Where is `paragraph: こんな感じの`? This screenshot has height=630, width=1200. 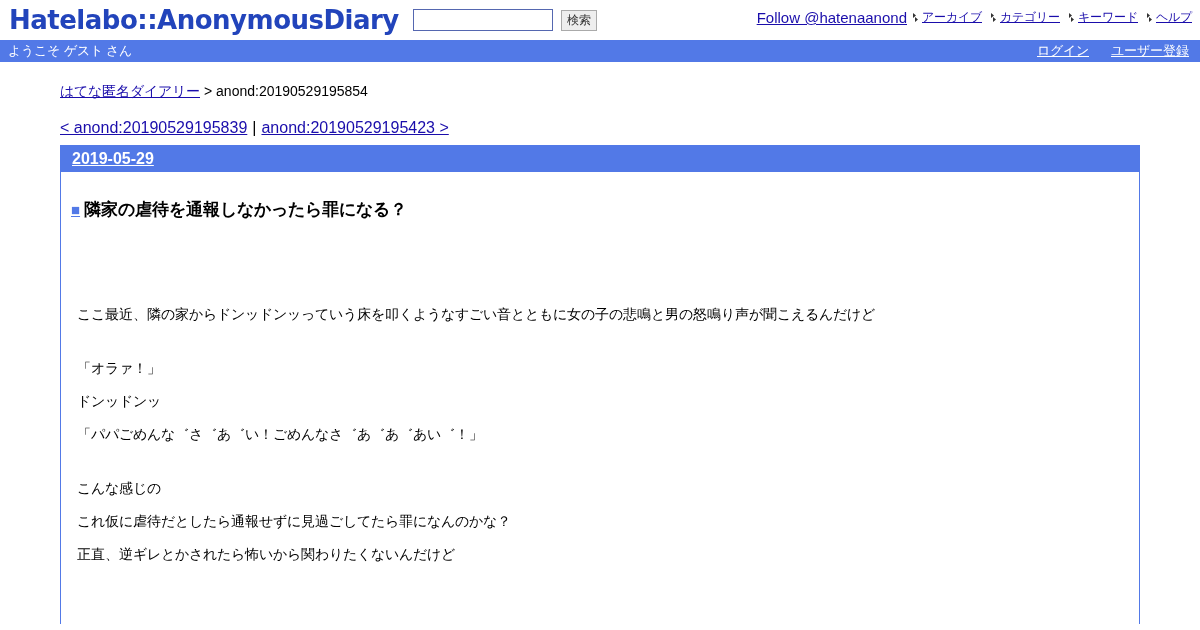
paragraph: こんな感じの is located at coordinates (119, 488).